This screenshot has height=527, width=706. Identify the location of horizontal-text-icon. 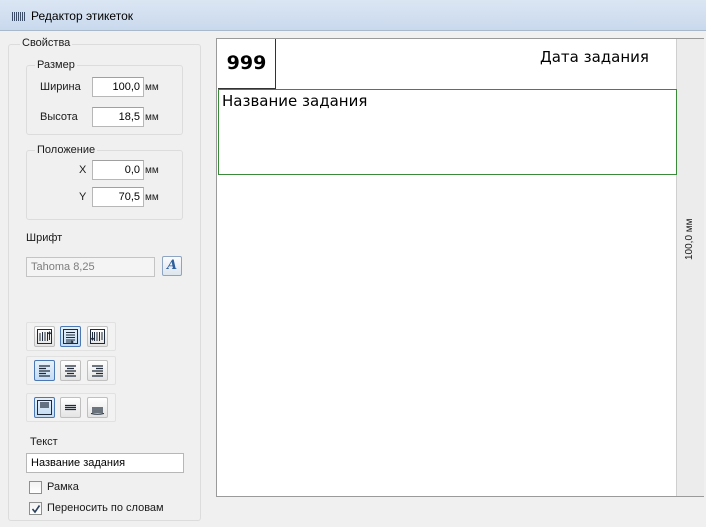
(70, 336).